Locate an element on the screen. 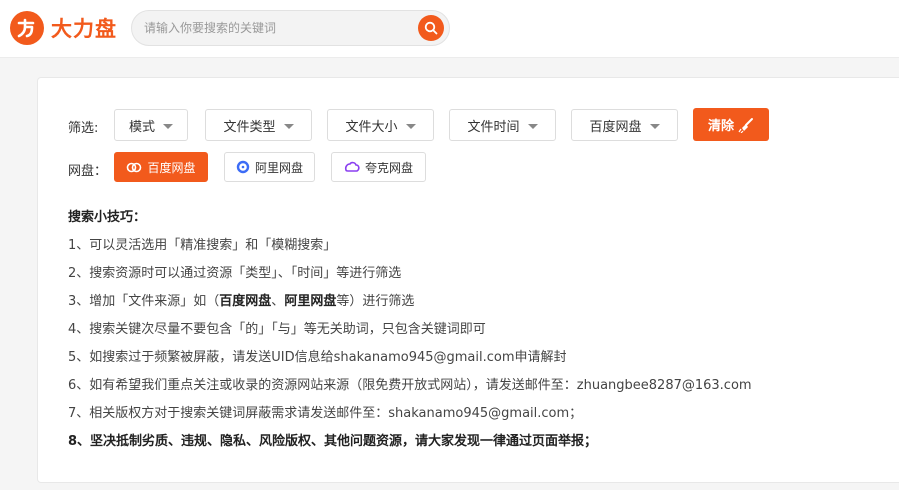 The image size is (899, 490). tip-source-baidu: 百度网盘 is located at coordinates (245, 301).